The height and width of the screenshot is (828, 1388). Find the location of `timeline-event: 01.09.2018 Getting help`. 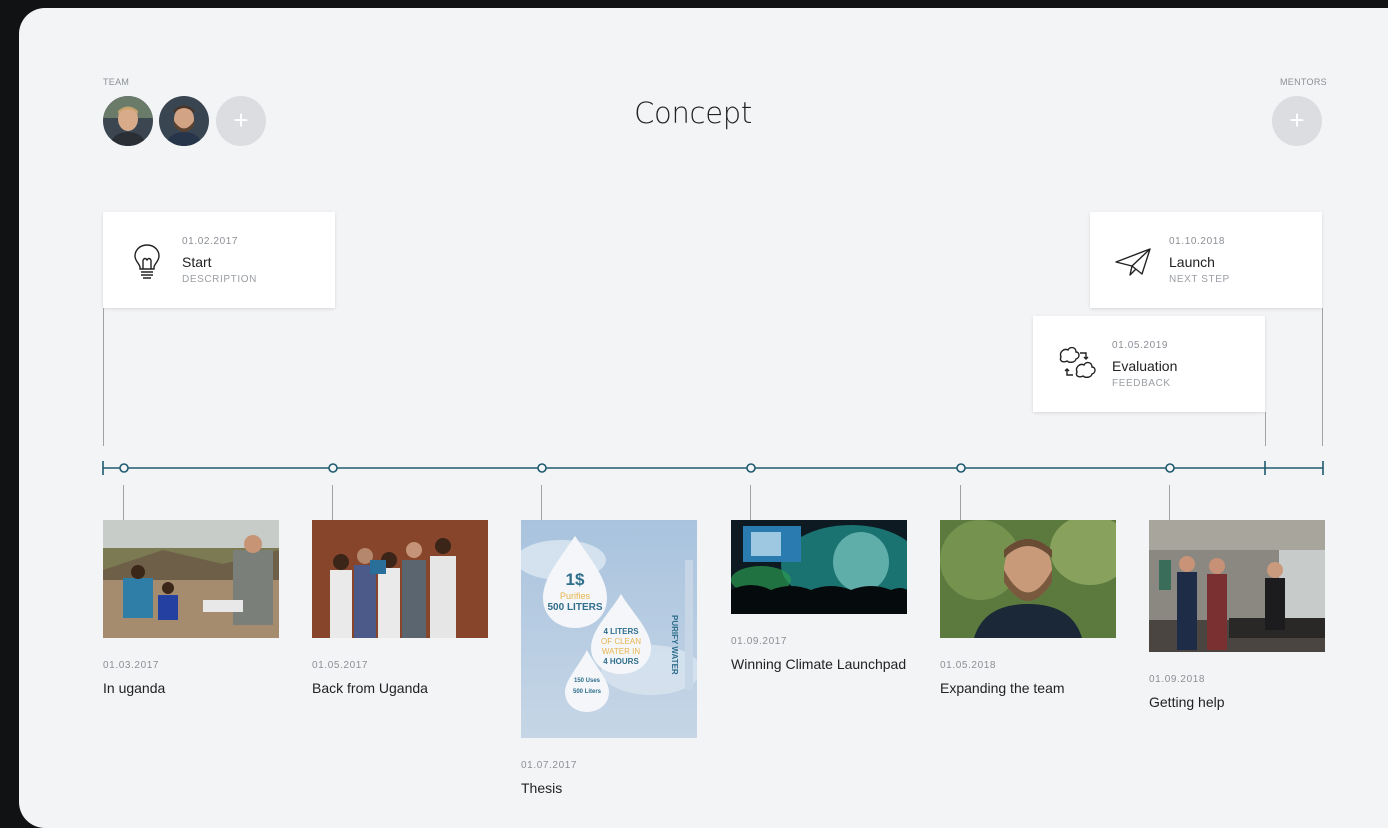

timeline-event: 01.09.2018 Getting help is located at coordinates (1237, 615).